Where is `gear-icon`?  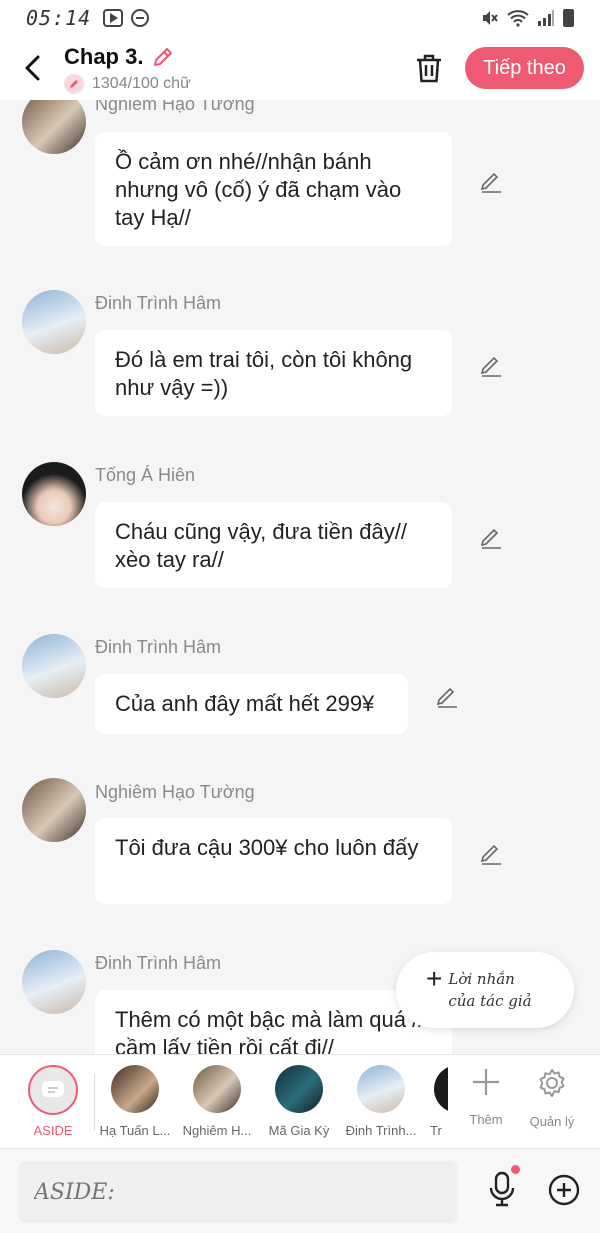
gear-icon is located at coordinates (552, 1083).